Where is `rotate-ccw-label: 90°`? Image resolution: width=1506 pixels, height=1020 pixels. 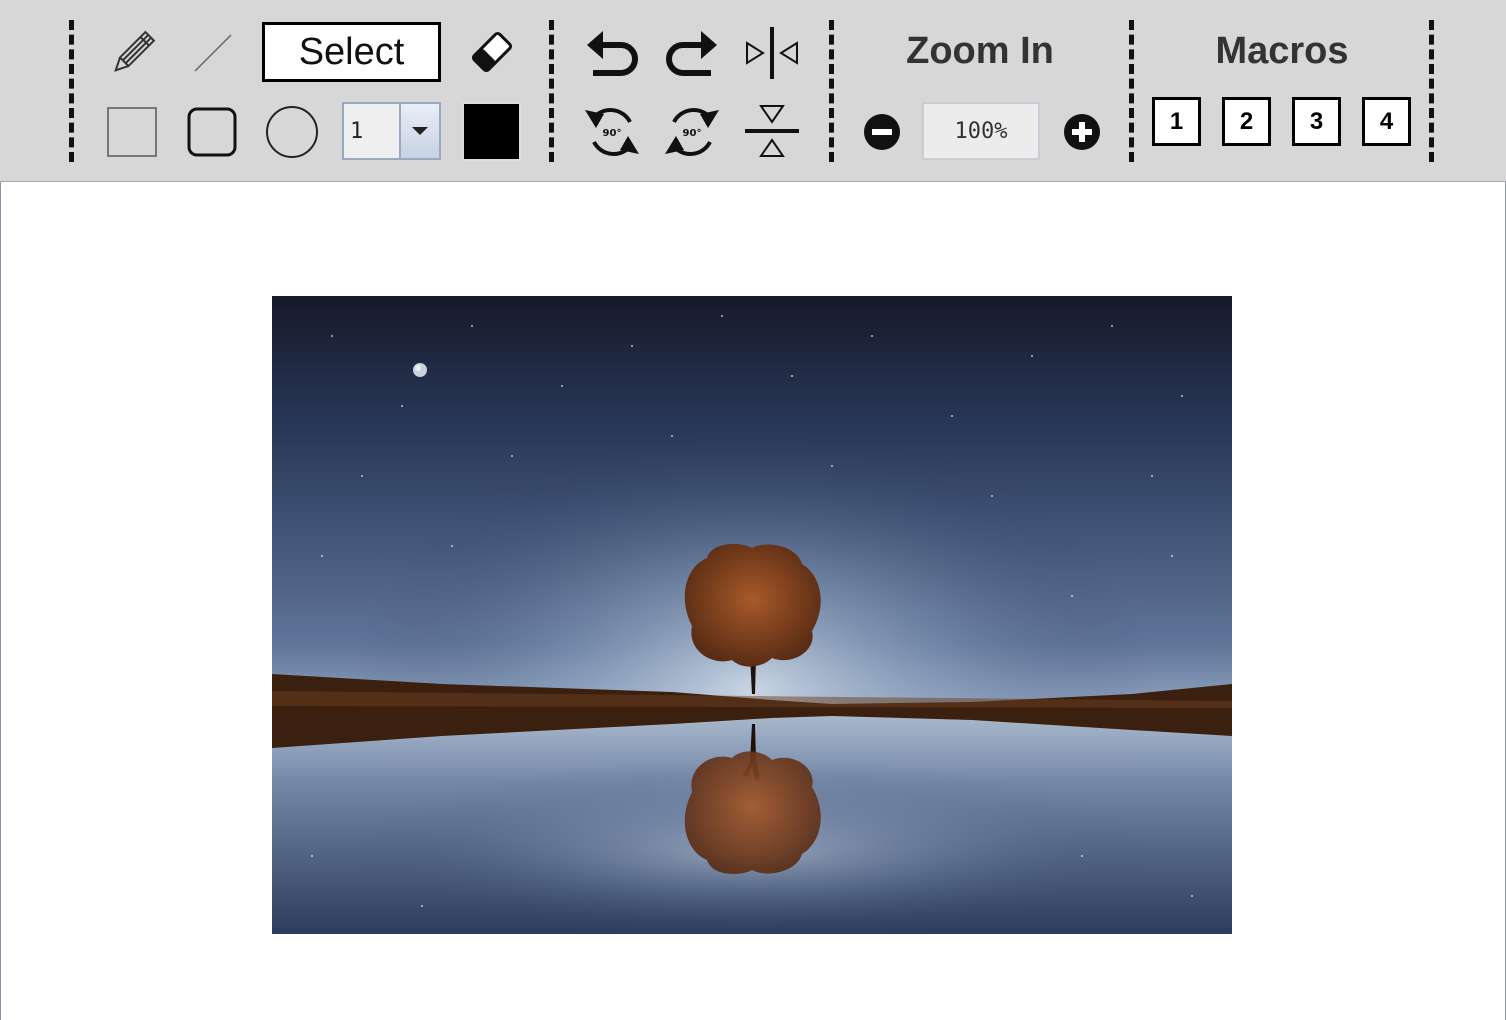 rotate-ccw-label: 90° is located at coordinates (612, 133).